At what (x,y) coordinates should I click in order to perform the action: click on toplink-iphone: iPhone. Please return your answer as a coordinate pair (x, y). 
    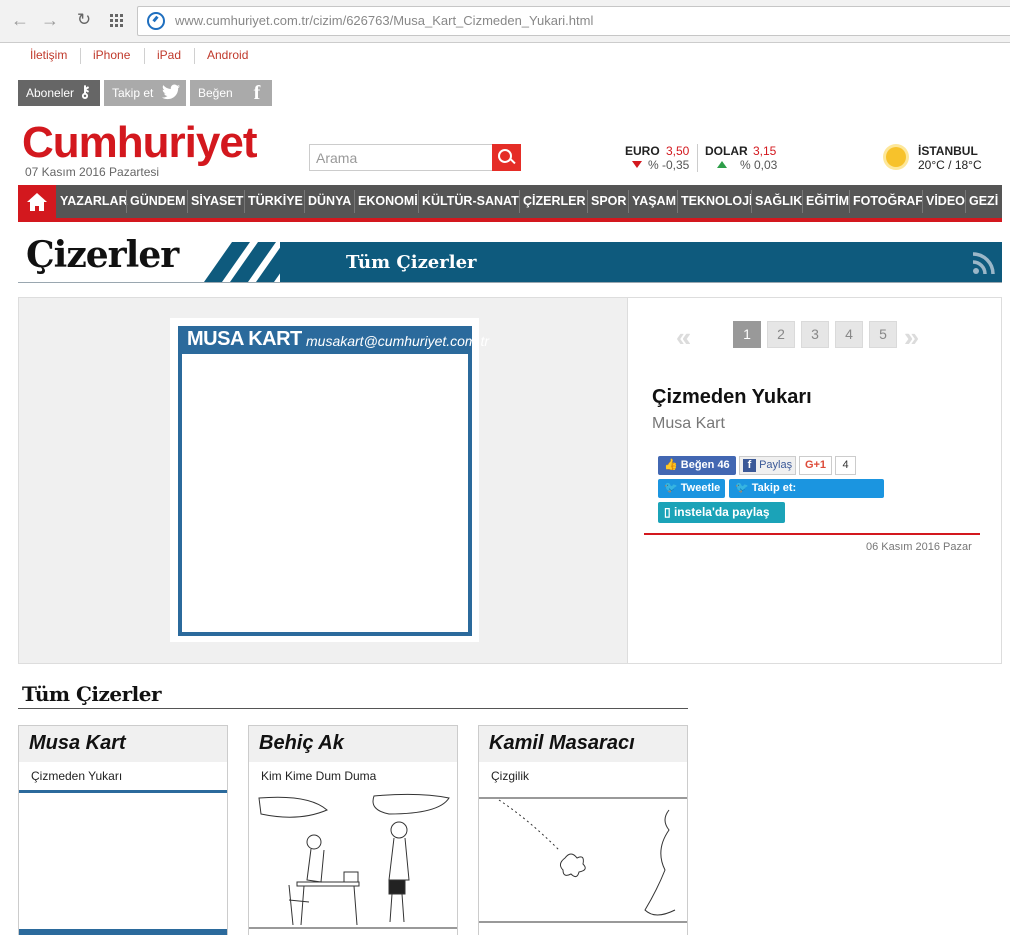
    Looking at the image, I should click on (111, 55).